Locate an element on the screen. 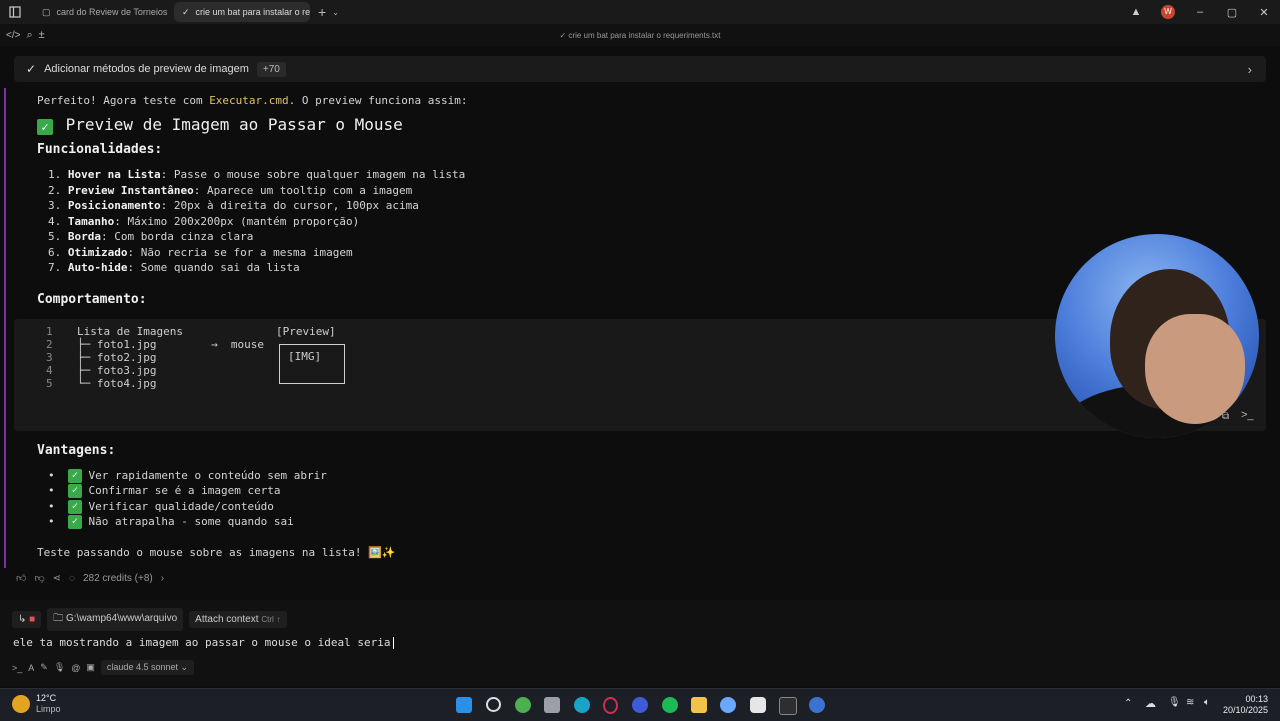  sidebar-toggle-icon is located at coordinates (15, 12).